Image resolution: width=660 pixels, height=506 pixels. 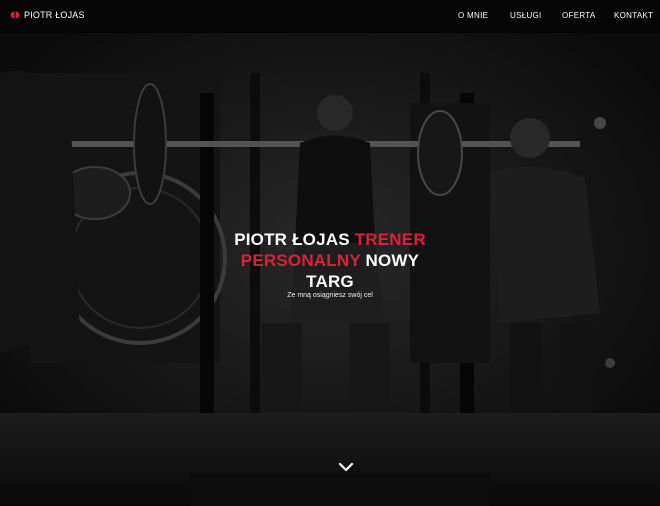 I want to click on nav-link-o-mnie: O MNIE, so click(x=473, y=15).